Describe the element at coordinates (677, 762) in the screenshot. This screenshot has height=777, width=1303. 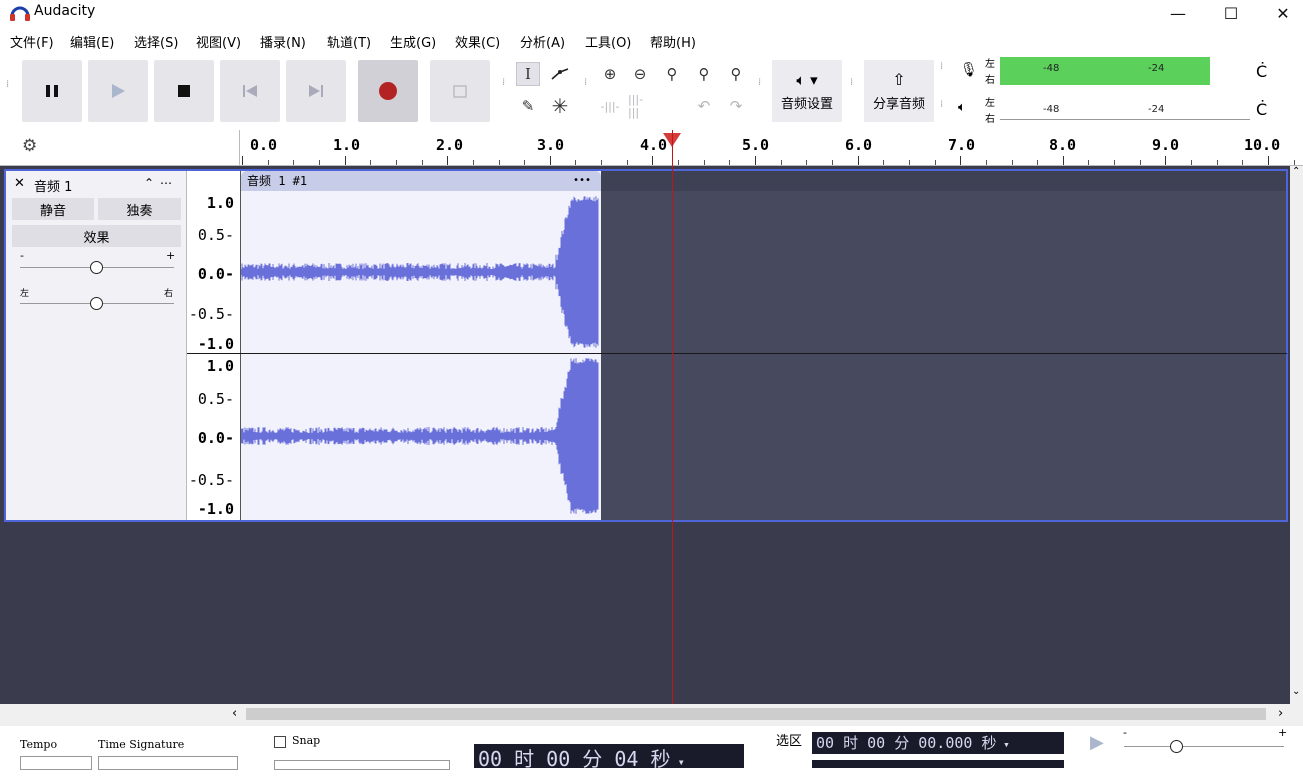
I see `time-display-dropdown-icon: ▾` at that location.